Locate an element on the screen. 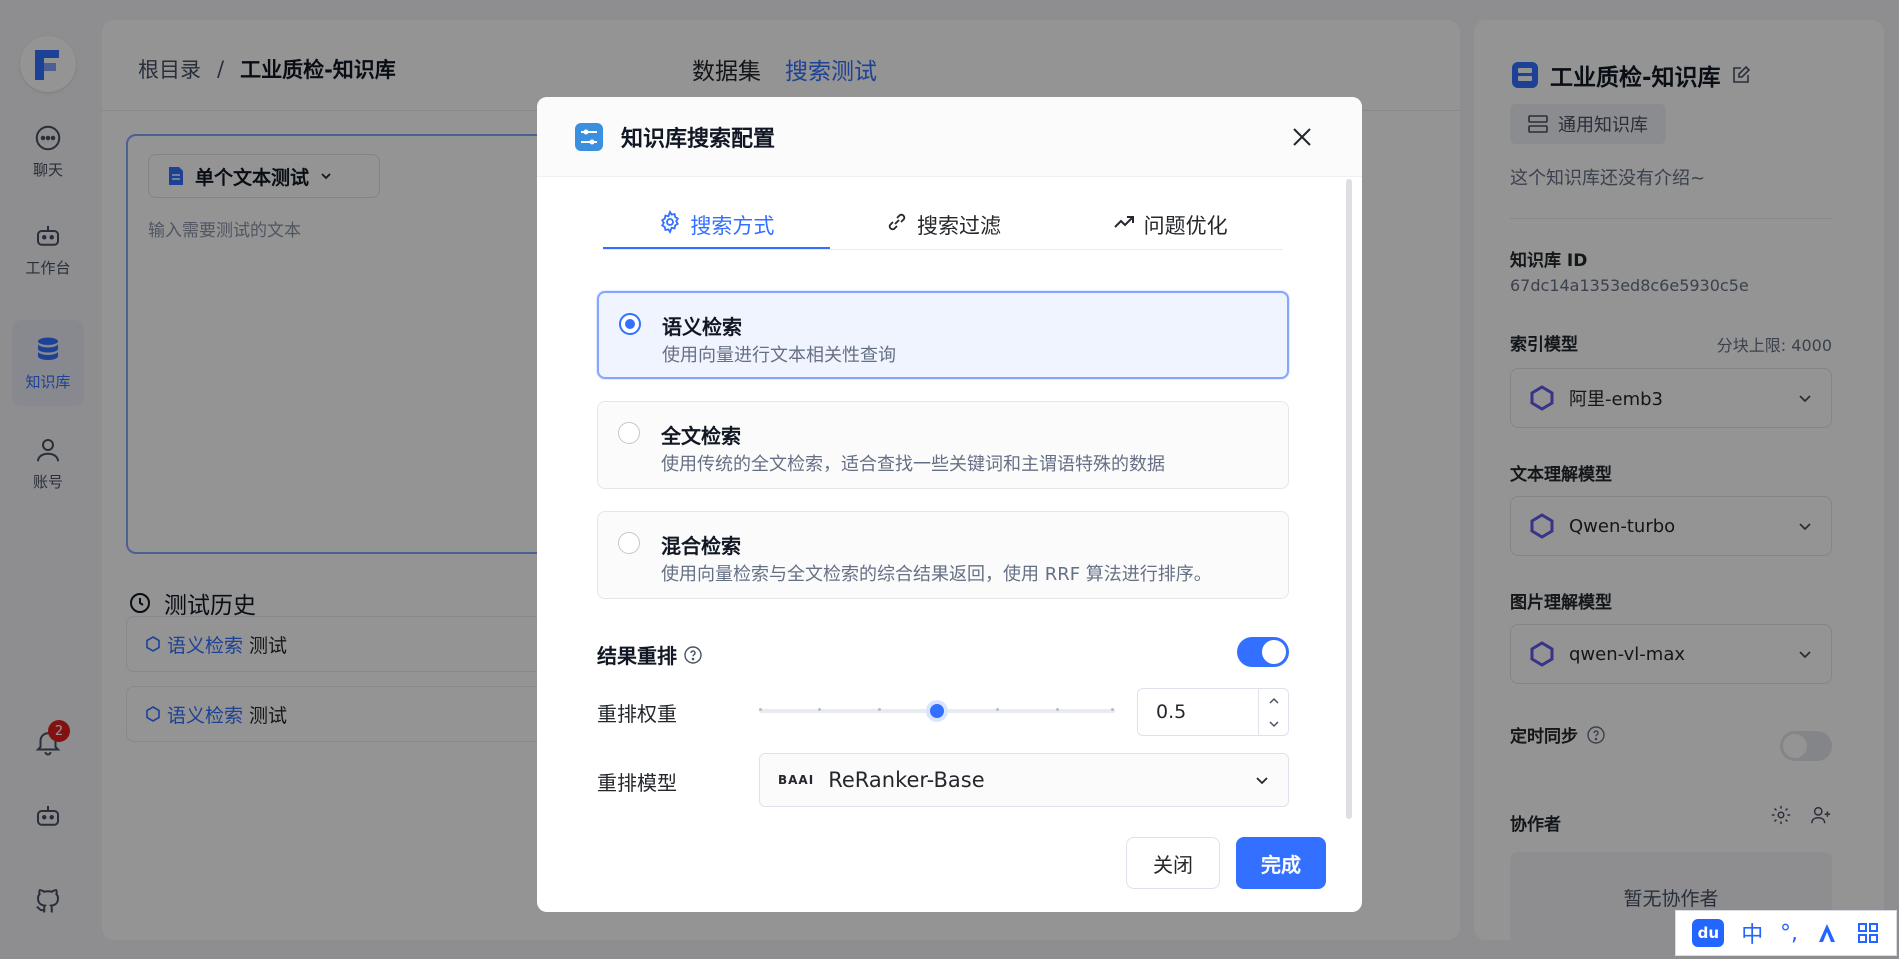 The height and width of the screenshot is (959, 1899). weight-label: 重排权重 is located at coordinates (637, 714).